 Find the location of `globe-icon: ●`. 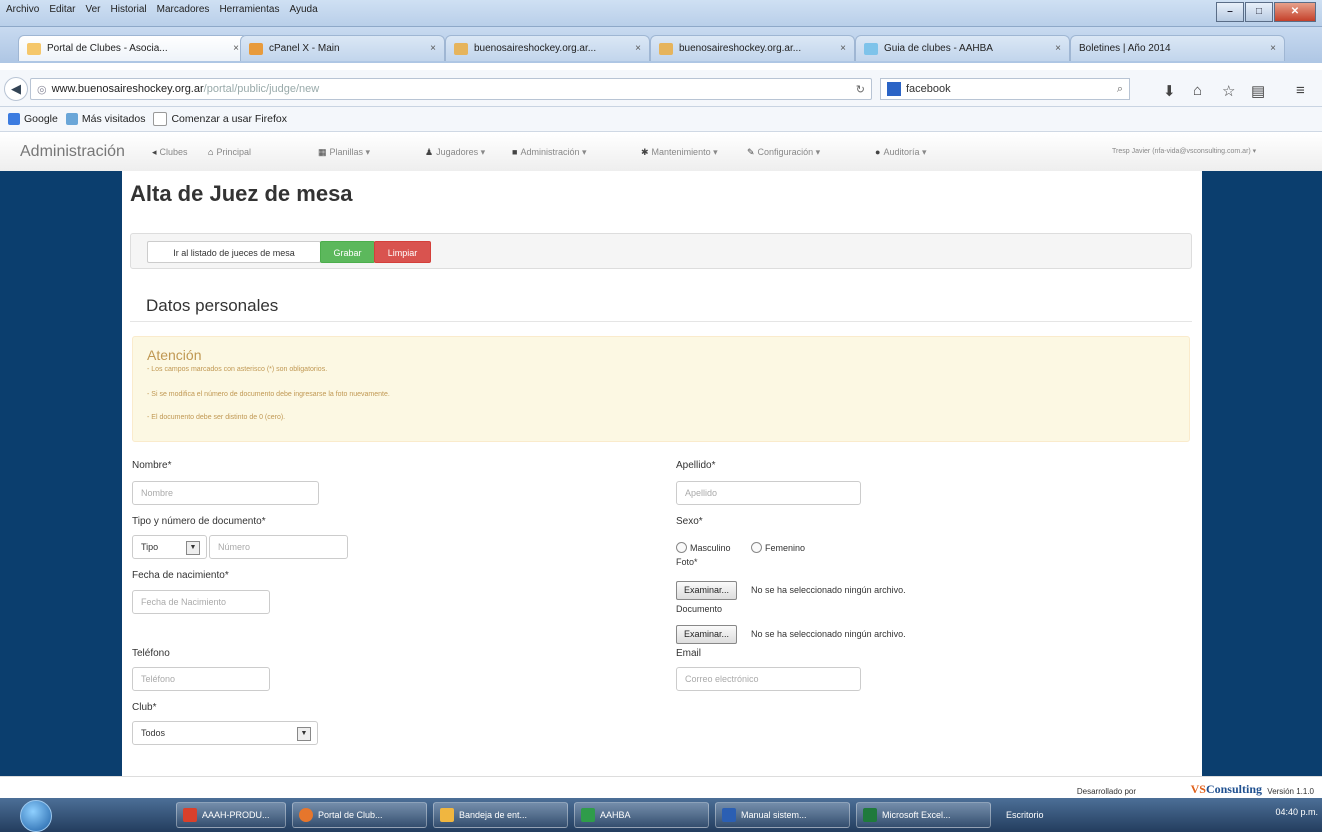

globe-icon: ● is located at coordinates (878, 152).